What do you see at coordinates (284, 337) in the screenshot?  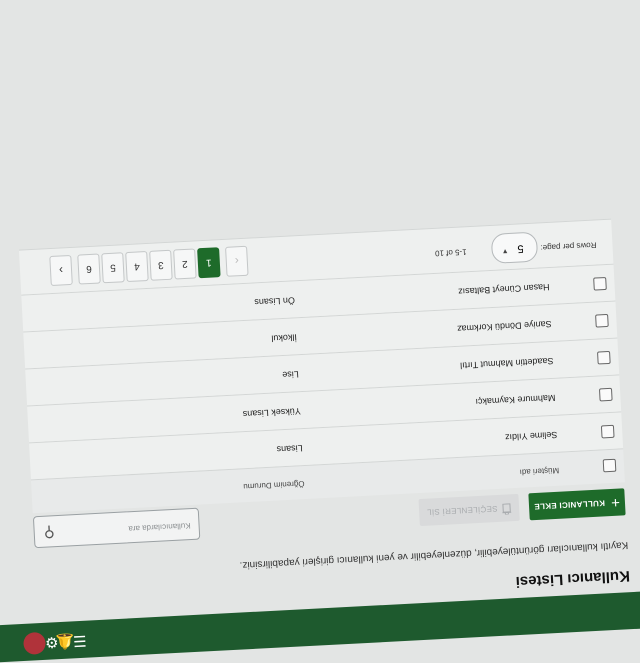 I see `cell-education: İlkokul` at bounding box center [284, 337].